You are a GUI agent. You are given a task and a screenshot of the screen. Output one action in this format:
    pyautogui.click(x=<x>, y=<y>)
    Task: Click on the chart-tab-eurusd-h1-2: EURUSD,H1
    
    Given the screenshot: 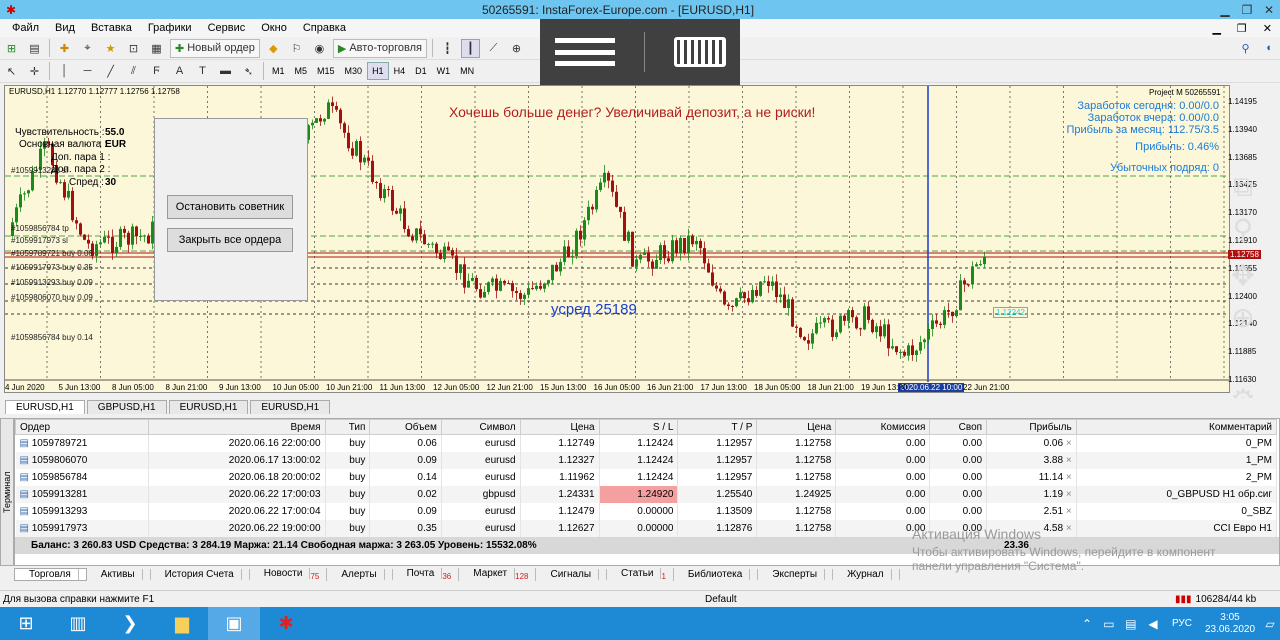 What is the action you would take?
    pyautogui.click(x=208, y=407)
    